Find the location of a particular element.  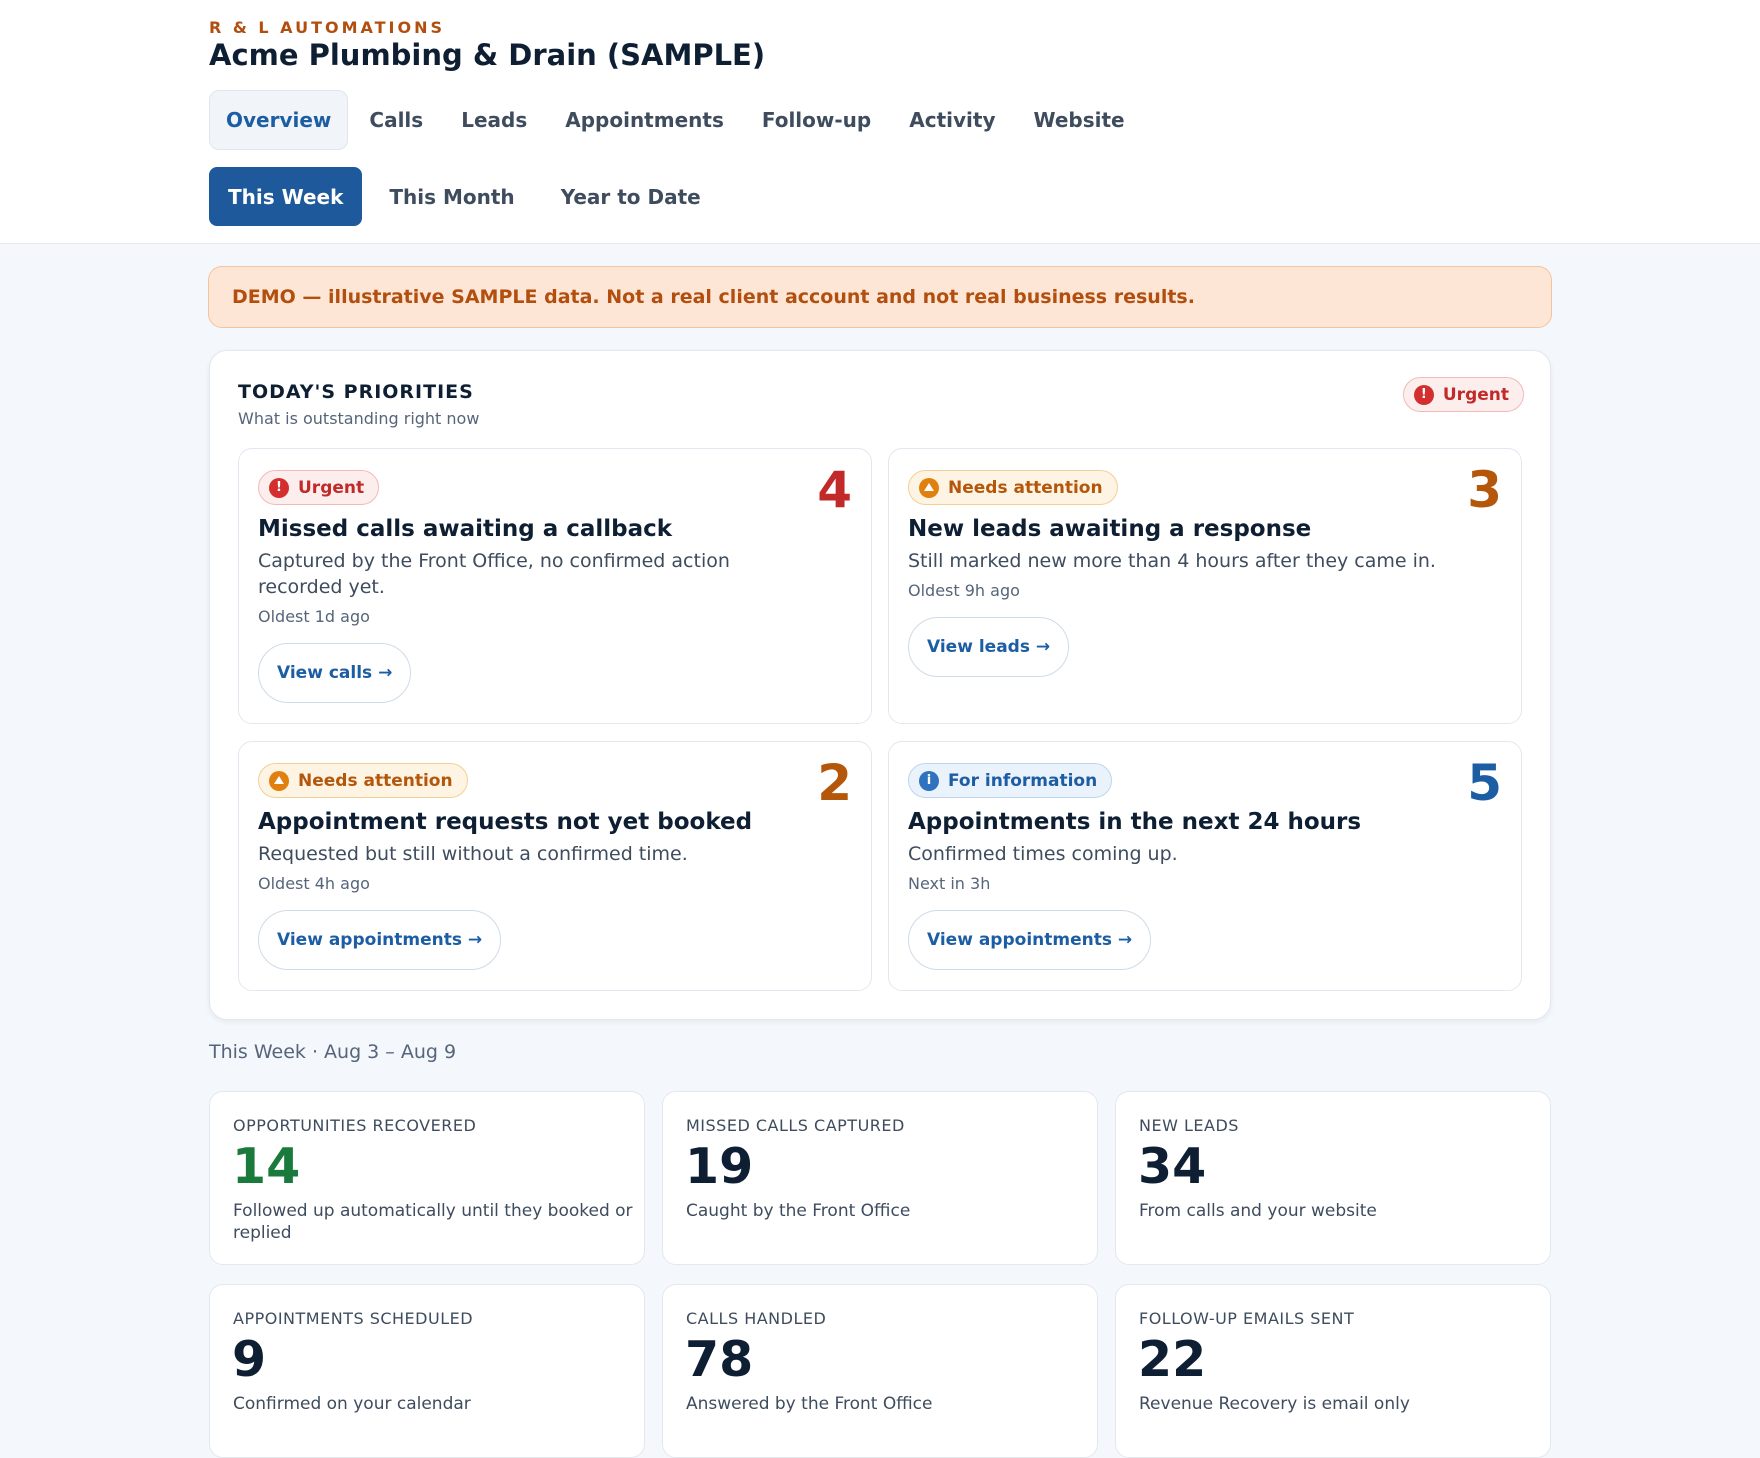

stat-description: Answered by the Front Office is located at coordinates (809, 1404).